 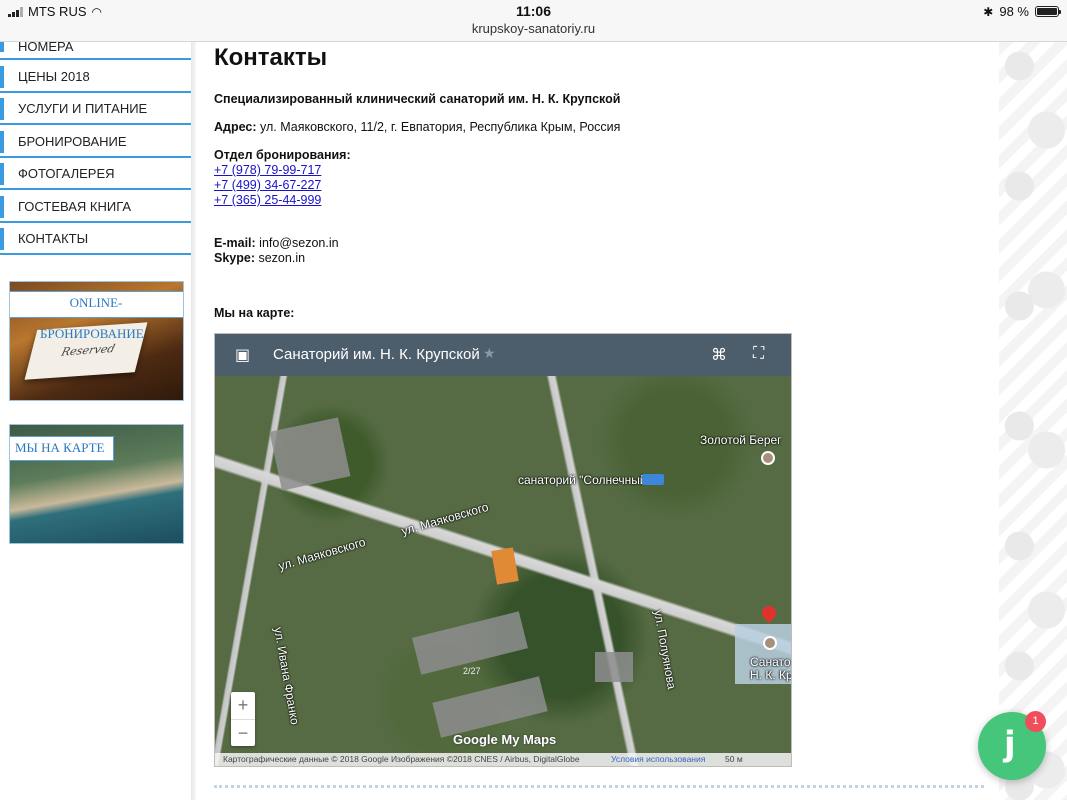 I want to click on menu-item-label: ФОТОГАЛЕРЕЯ, so click(x=66, y=173).